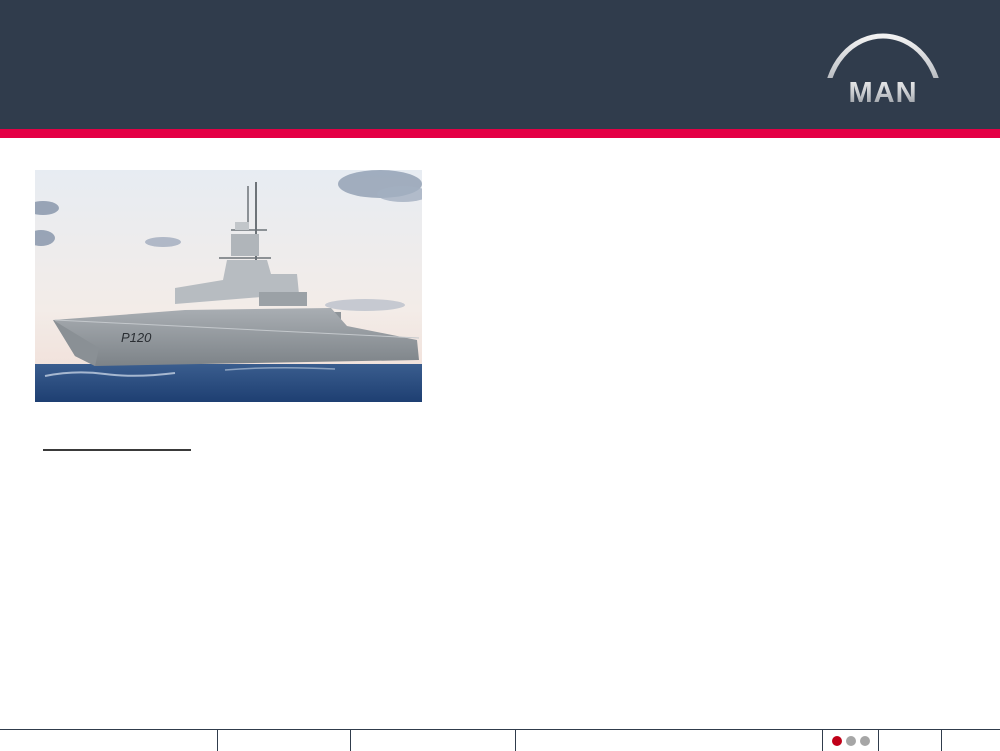  What do you see at coordinates (117, 450) in the screenshot?
I see `heading-underline` at bounding box center [117, 450].